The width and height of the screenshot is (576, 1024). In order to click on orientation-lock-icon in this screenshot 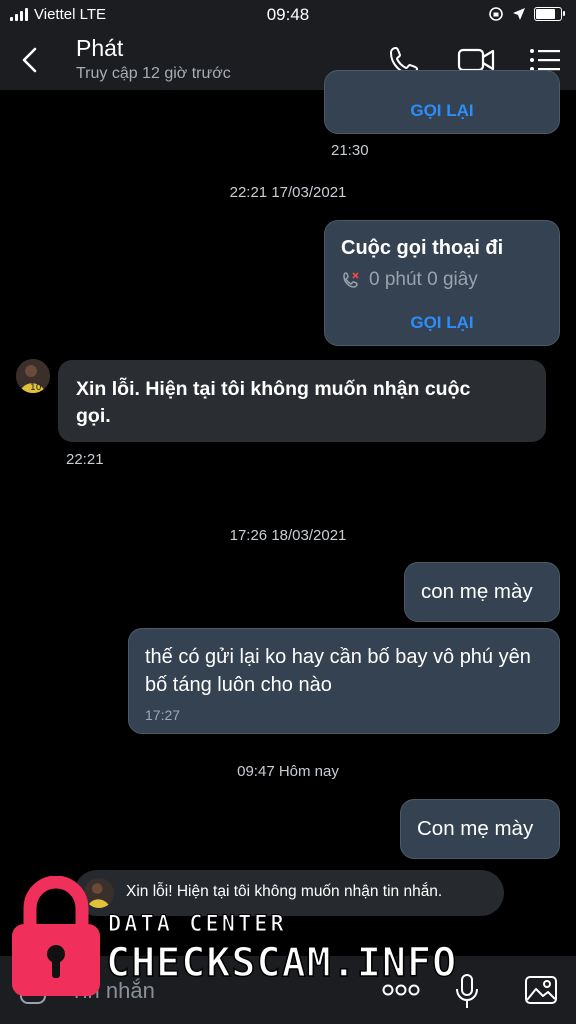, I will do `click(496, 14)`.